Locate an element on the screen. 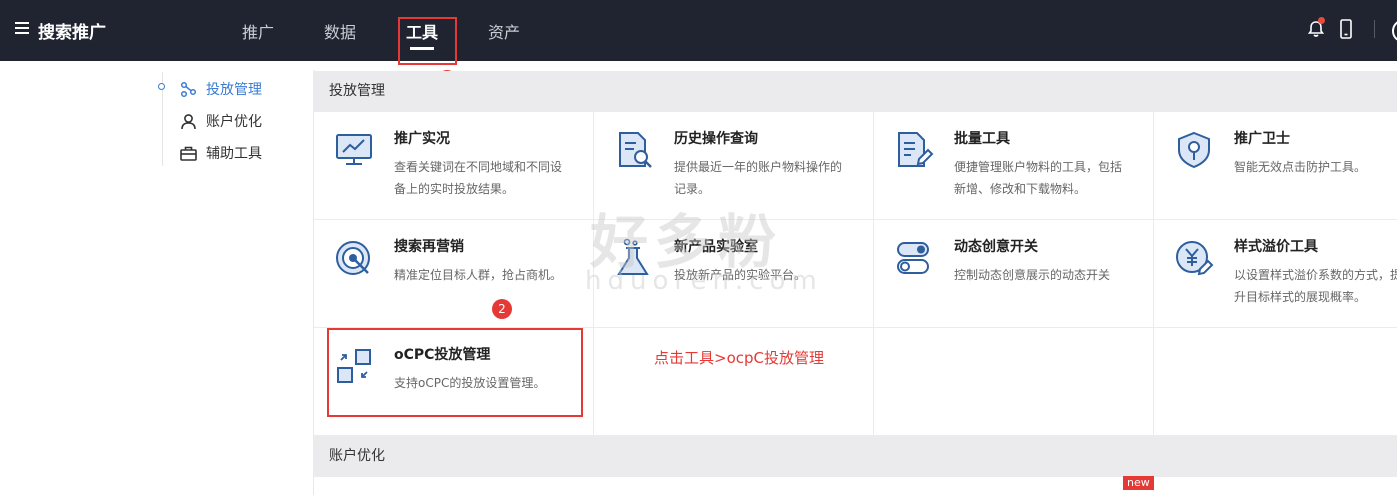  section-header-account-optimization: 账户优化 is located at coordinates (855, 456).